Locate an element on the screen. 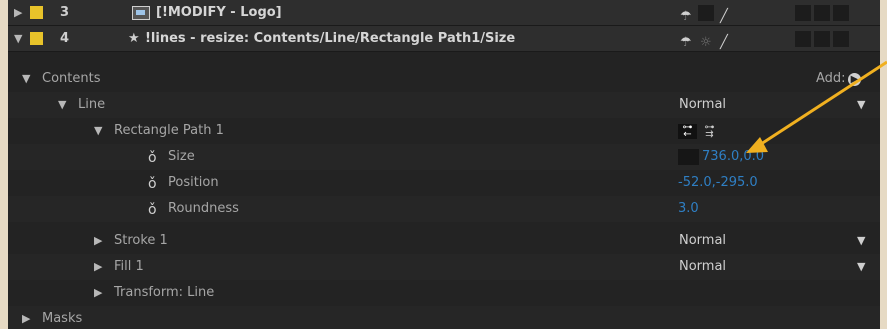 Image resolution: width=887 pixels, height=329 pixels. transform-label: Transform: Line is located at coordinates (164, 292).